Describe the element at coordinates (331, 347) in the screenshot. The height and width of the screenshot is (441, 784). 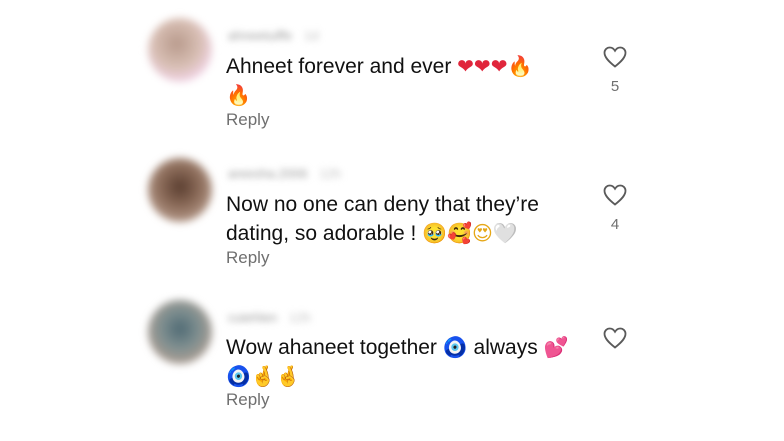
I see `comment-text-line1: Wow ahaneet together` at that location.